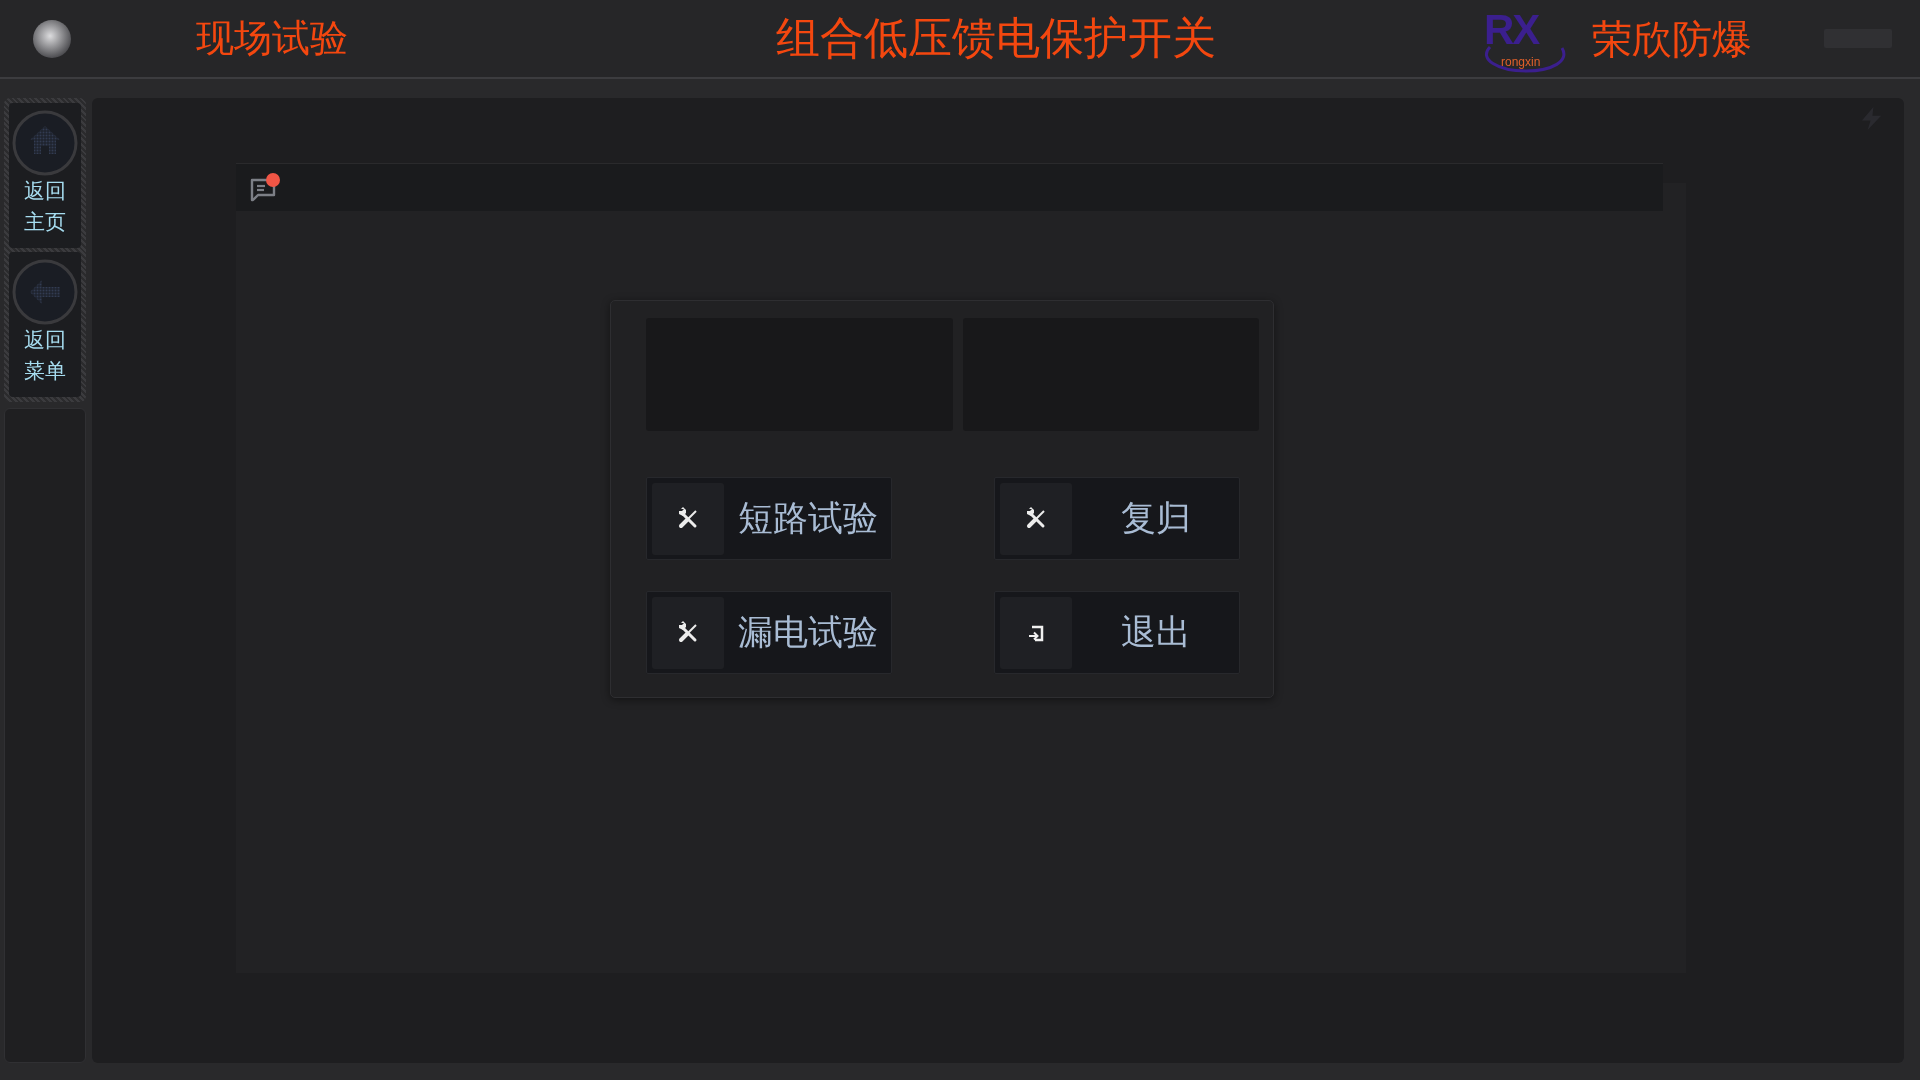  Describe the element at coordinates (1117, 518) in the screenshot. I see `reset-button: 复归` at that location.